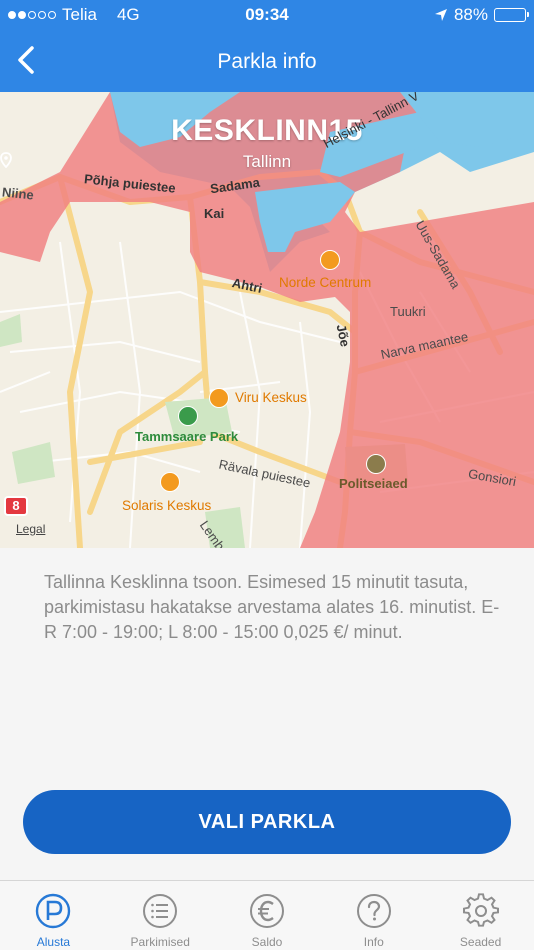 Image resolution: width=534 pixels, height=950 pixels. Describe the element at coordinates (373, 911) in the screenshot. I see `help-icon` at that location.